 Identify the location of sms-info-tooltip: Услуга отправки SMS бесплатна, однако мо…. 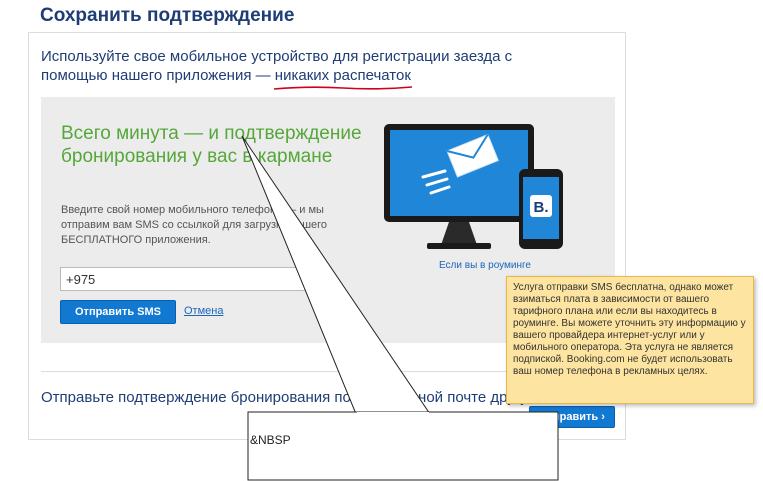
(630, 340).